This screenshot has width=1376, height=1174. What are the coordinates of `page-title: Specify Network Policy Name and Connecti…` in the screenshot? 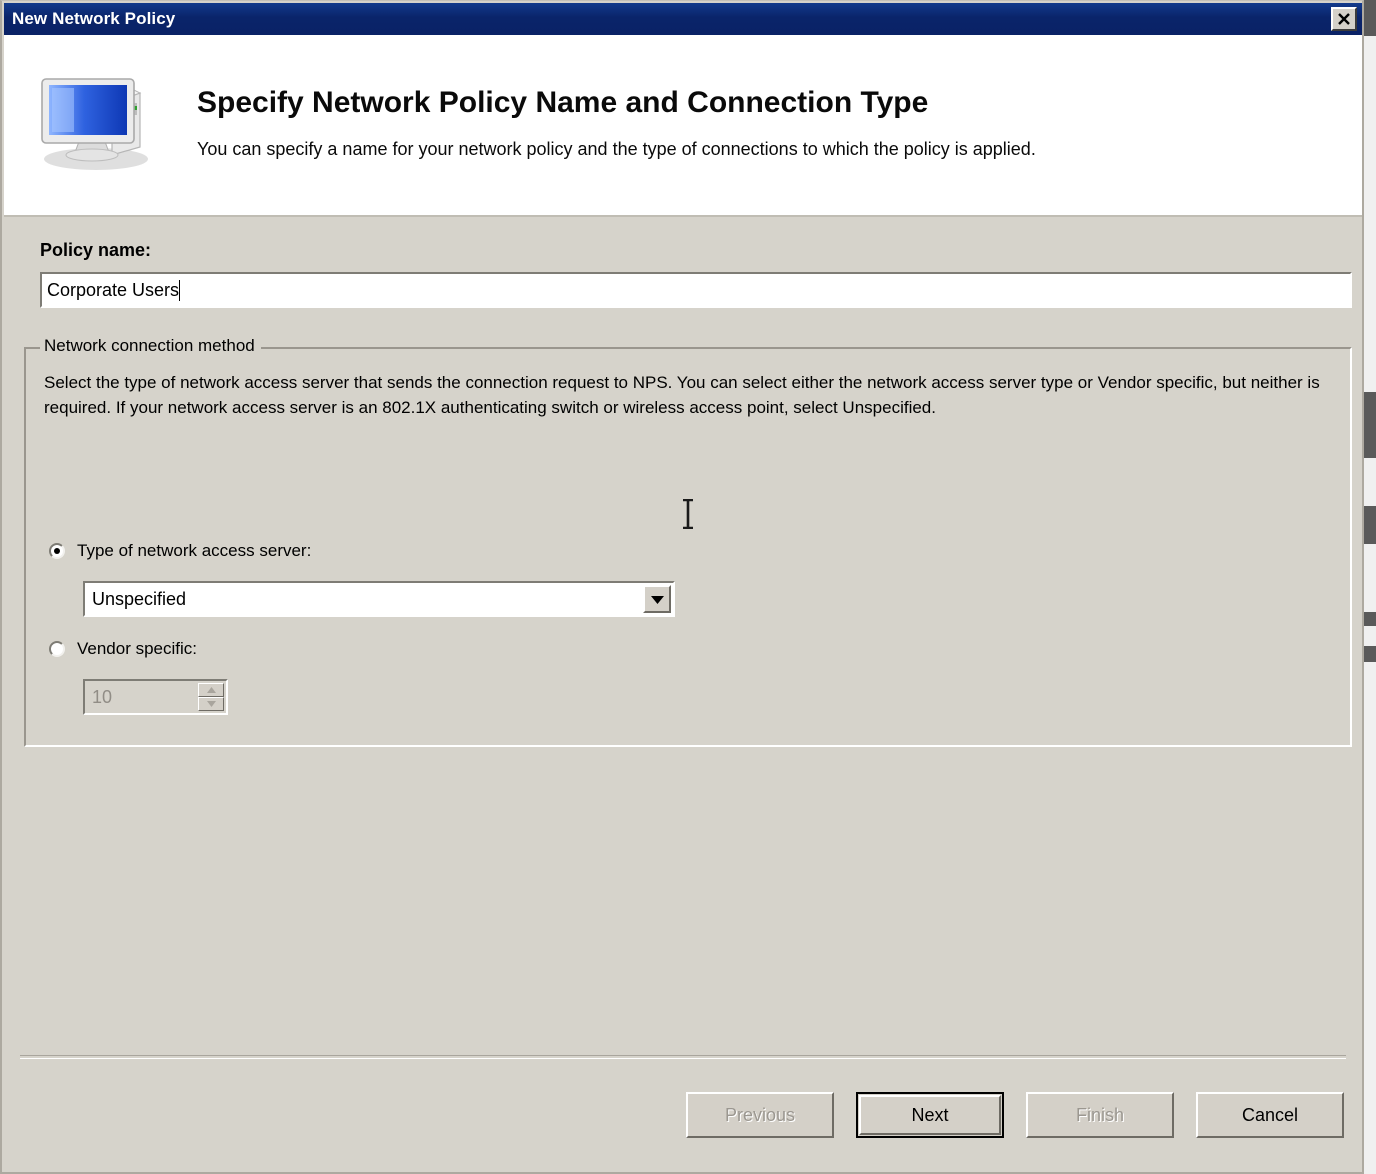 It's located at (563, 102).